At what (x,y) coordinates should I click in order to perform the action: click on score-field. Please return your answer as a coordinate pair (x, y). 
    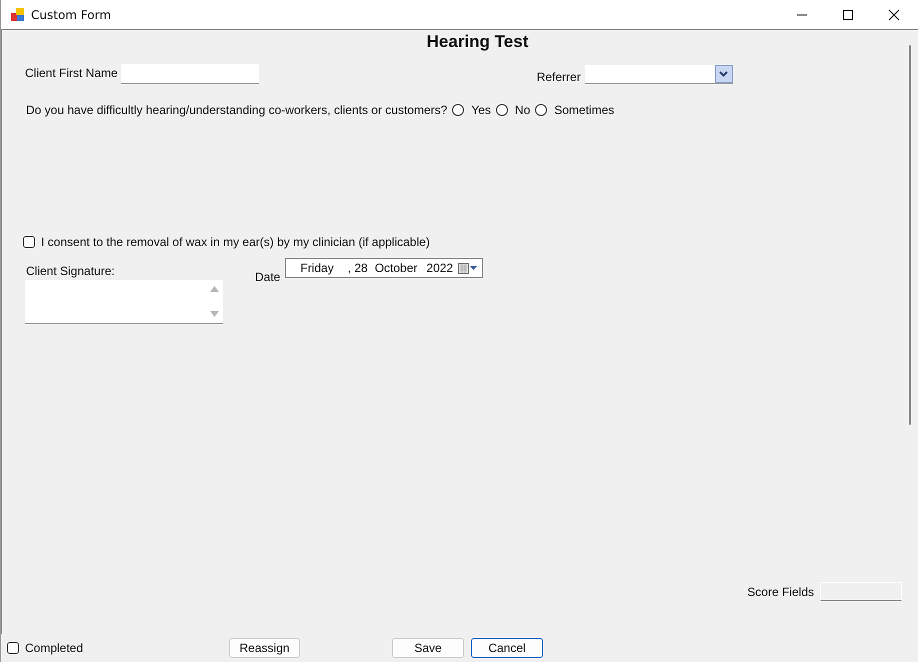
    Looking at the image, I should click on (861, 591).